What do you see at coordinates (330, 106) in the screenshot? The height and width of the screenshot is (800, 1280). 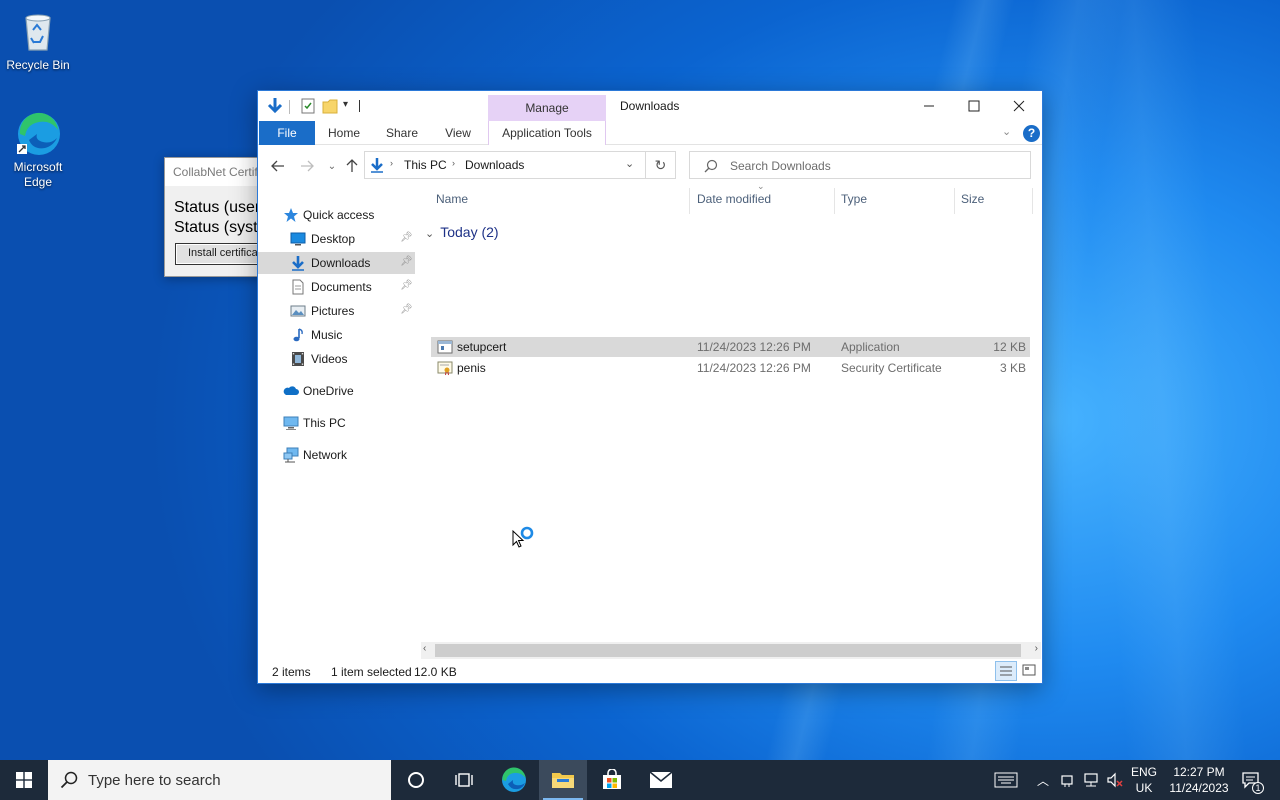 I see `new-folder-icon` at bounding box center [330, 106].